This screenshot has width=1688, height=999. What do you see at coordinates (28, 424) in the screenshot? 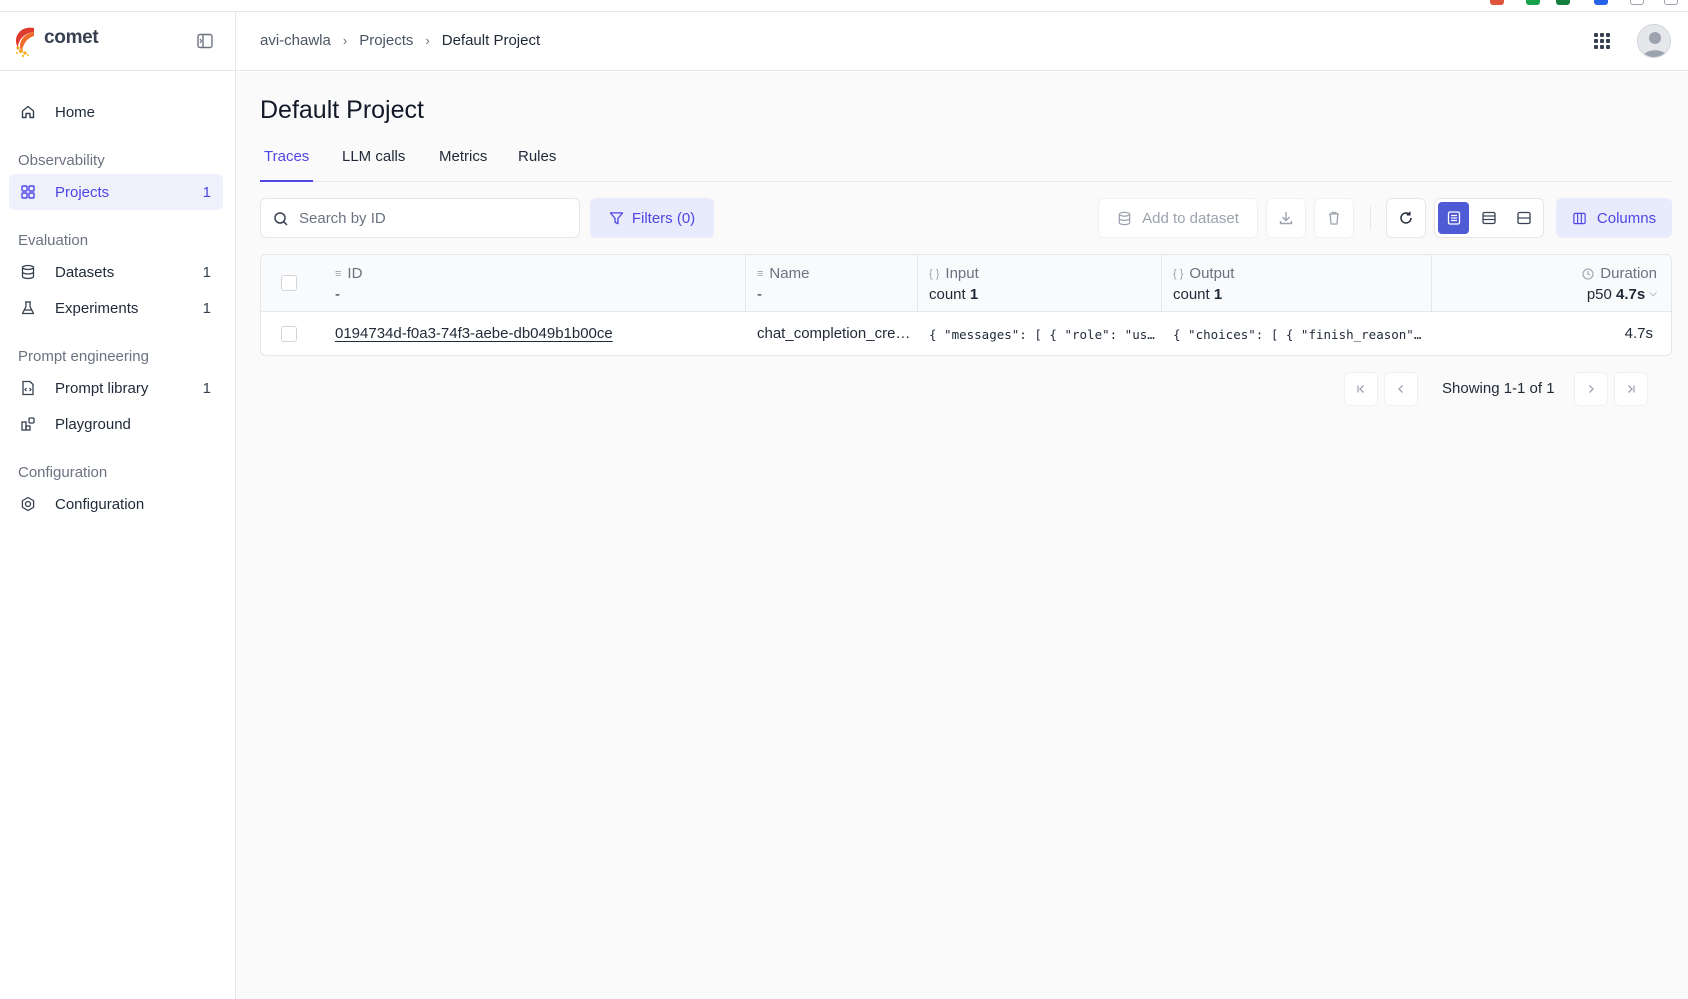
I see `blocks-icon` at bounding box center [28, 424].